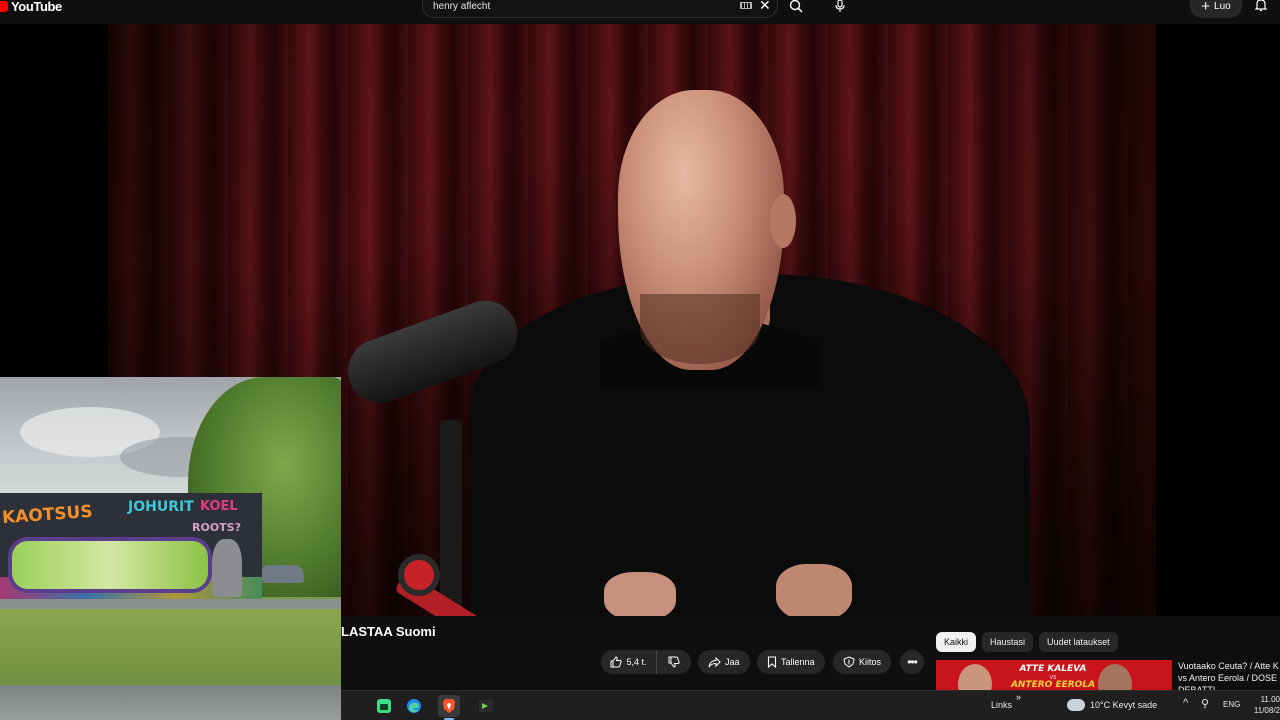 The width and height of the screenshot is (1280, 720). What do you see at coordinates (772, 662) in the screenshot?
I see `bookmark-icon` at bounding box center [772, 662].